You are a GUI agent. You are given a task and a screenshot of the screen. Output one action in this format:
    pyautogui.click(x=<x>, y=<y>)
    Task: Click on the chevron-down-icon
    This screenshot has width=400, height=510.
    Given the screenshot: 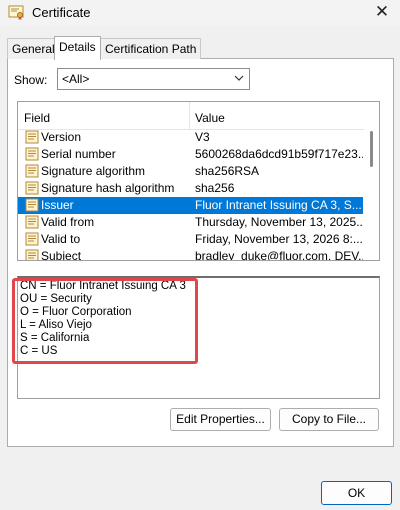 What is the action you would take?
    pyautogui.click(x=239, y=78)
    